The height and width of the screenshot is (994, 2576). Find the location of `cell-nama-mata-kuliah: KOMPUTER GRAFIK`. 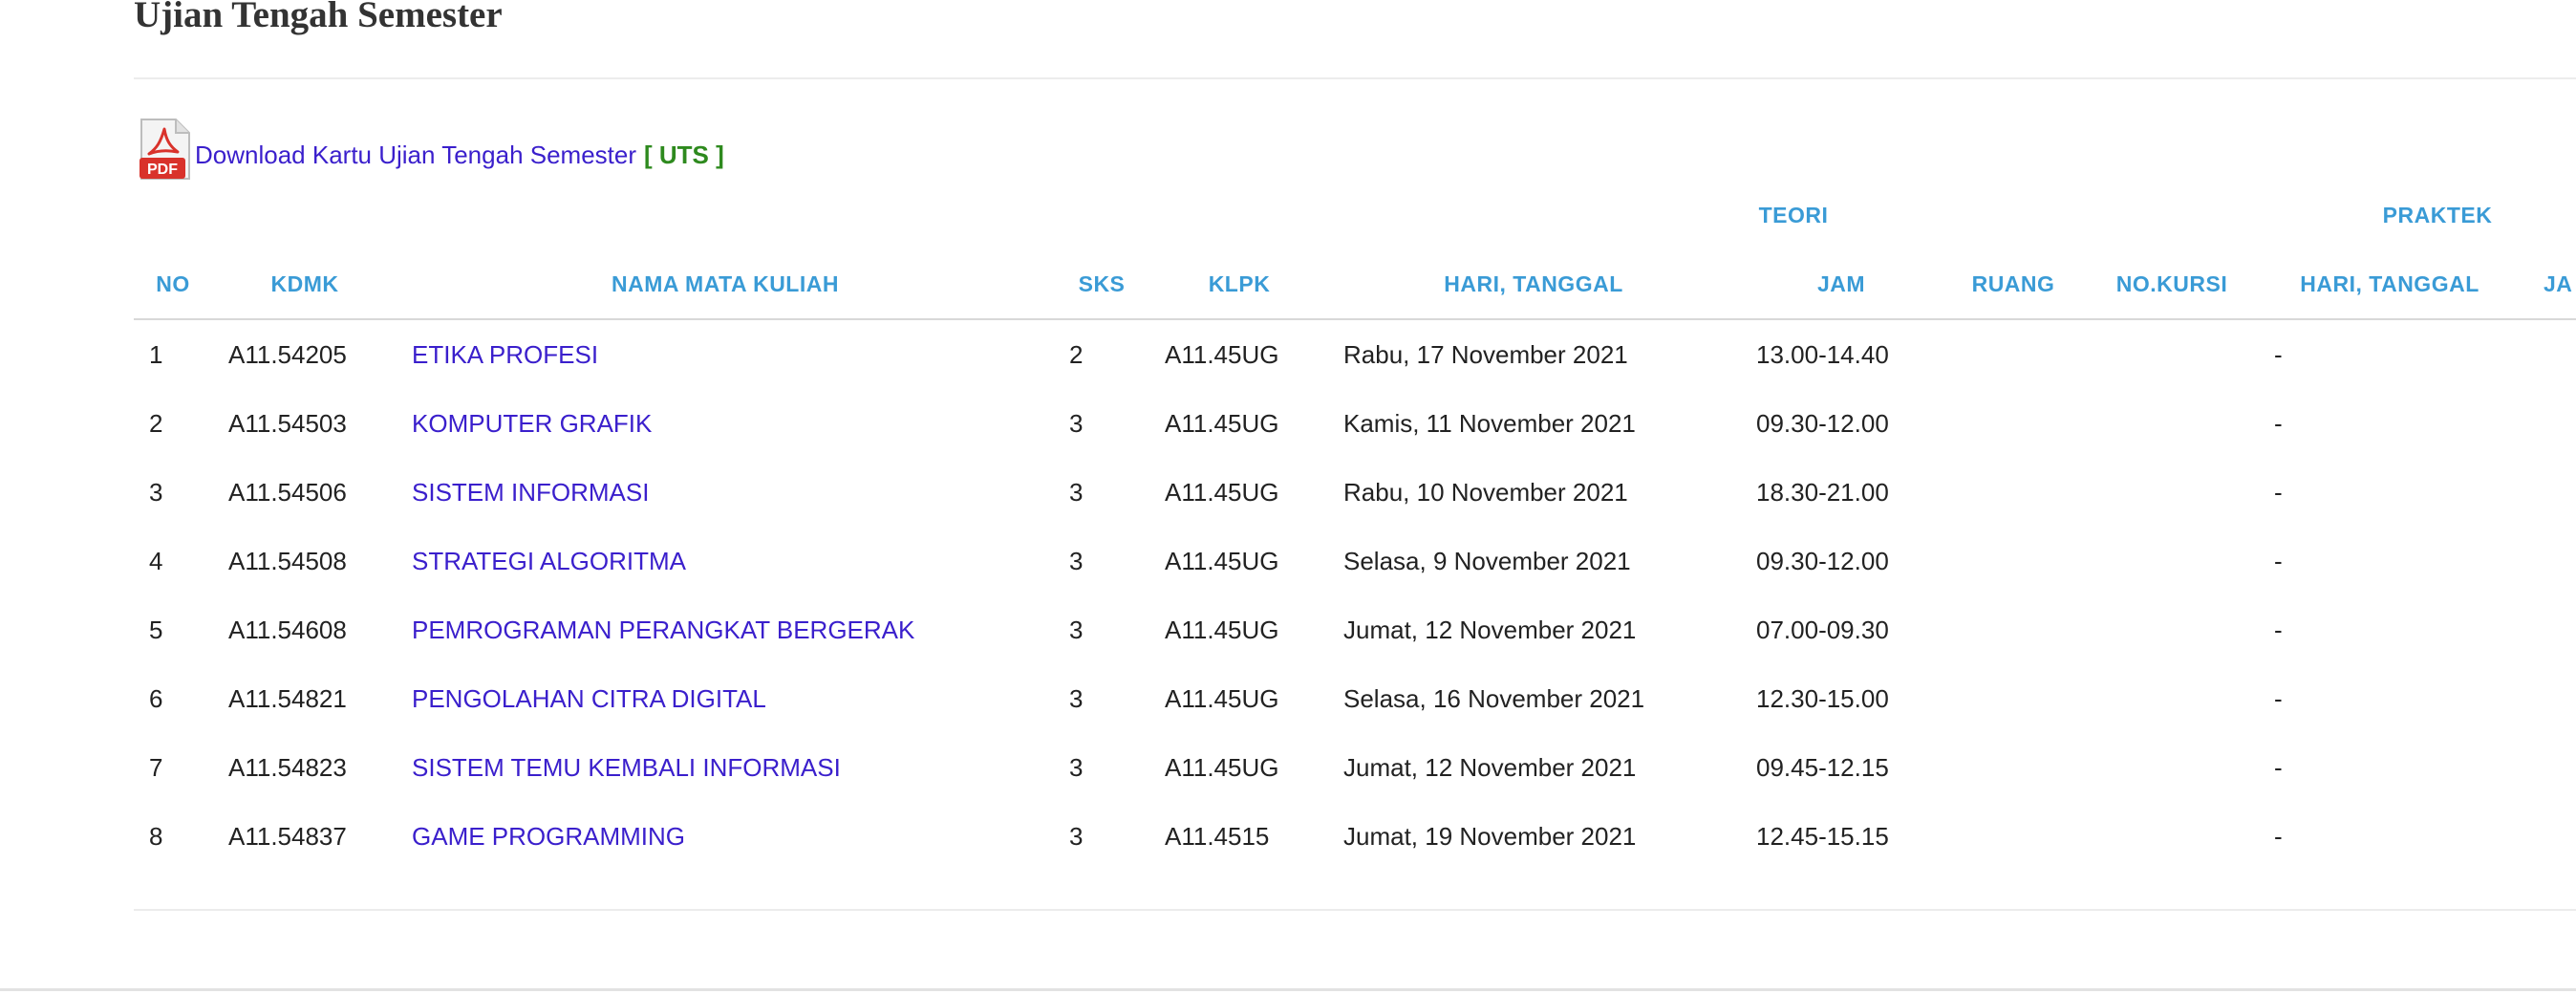

cell-nama-mata-kuliah: KOMPUTER GRAFIK is located at coordinates (532, 423).